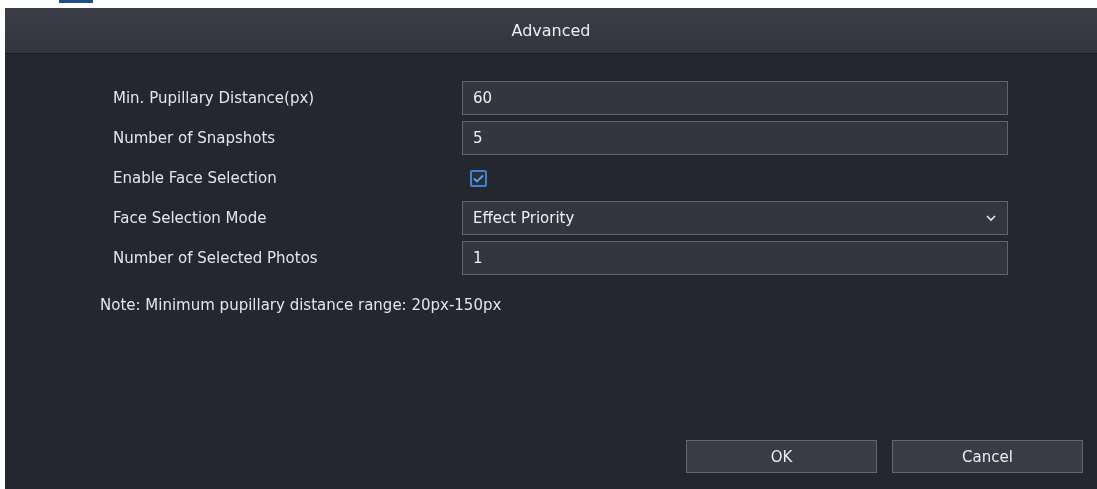 The width and height of the screenshot is (1097, 489). Describe the element at coordinates (194, 138) in the screenshot. I see `field-label: Number of Snapshots` at that location.